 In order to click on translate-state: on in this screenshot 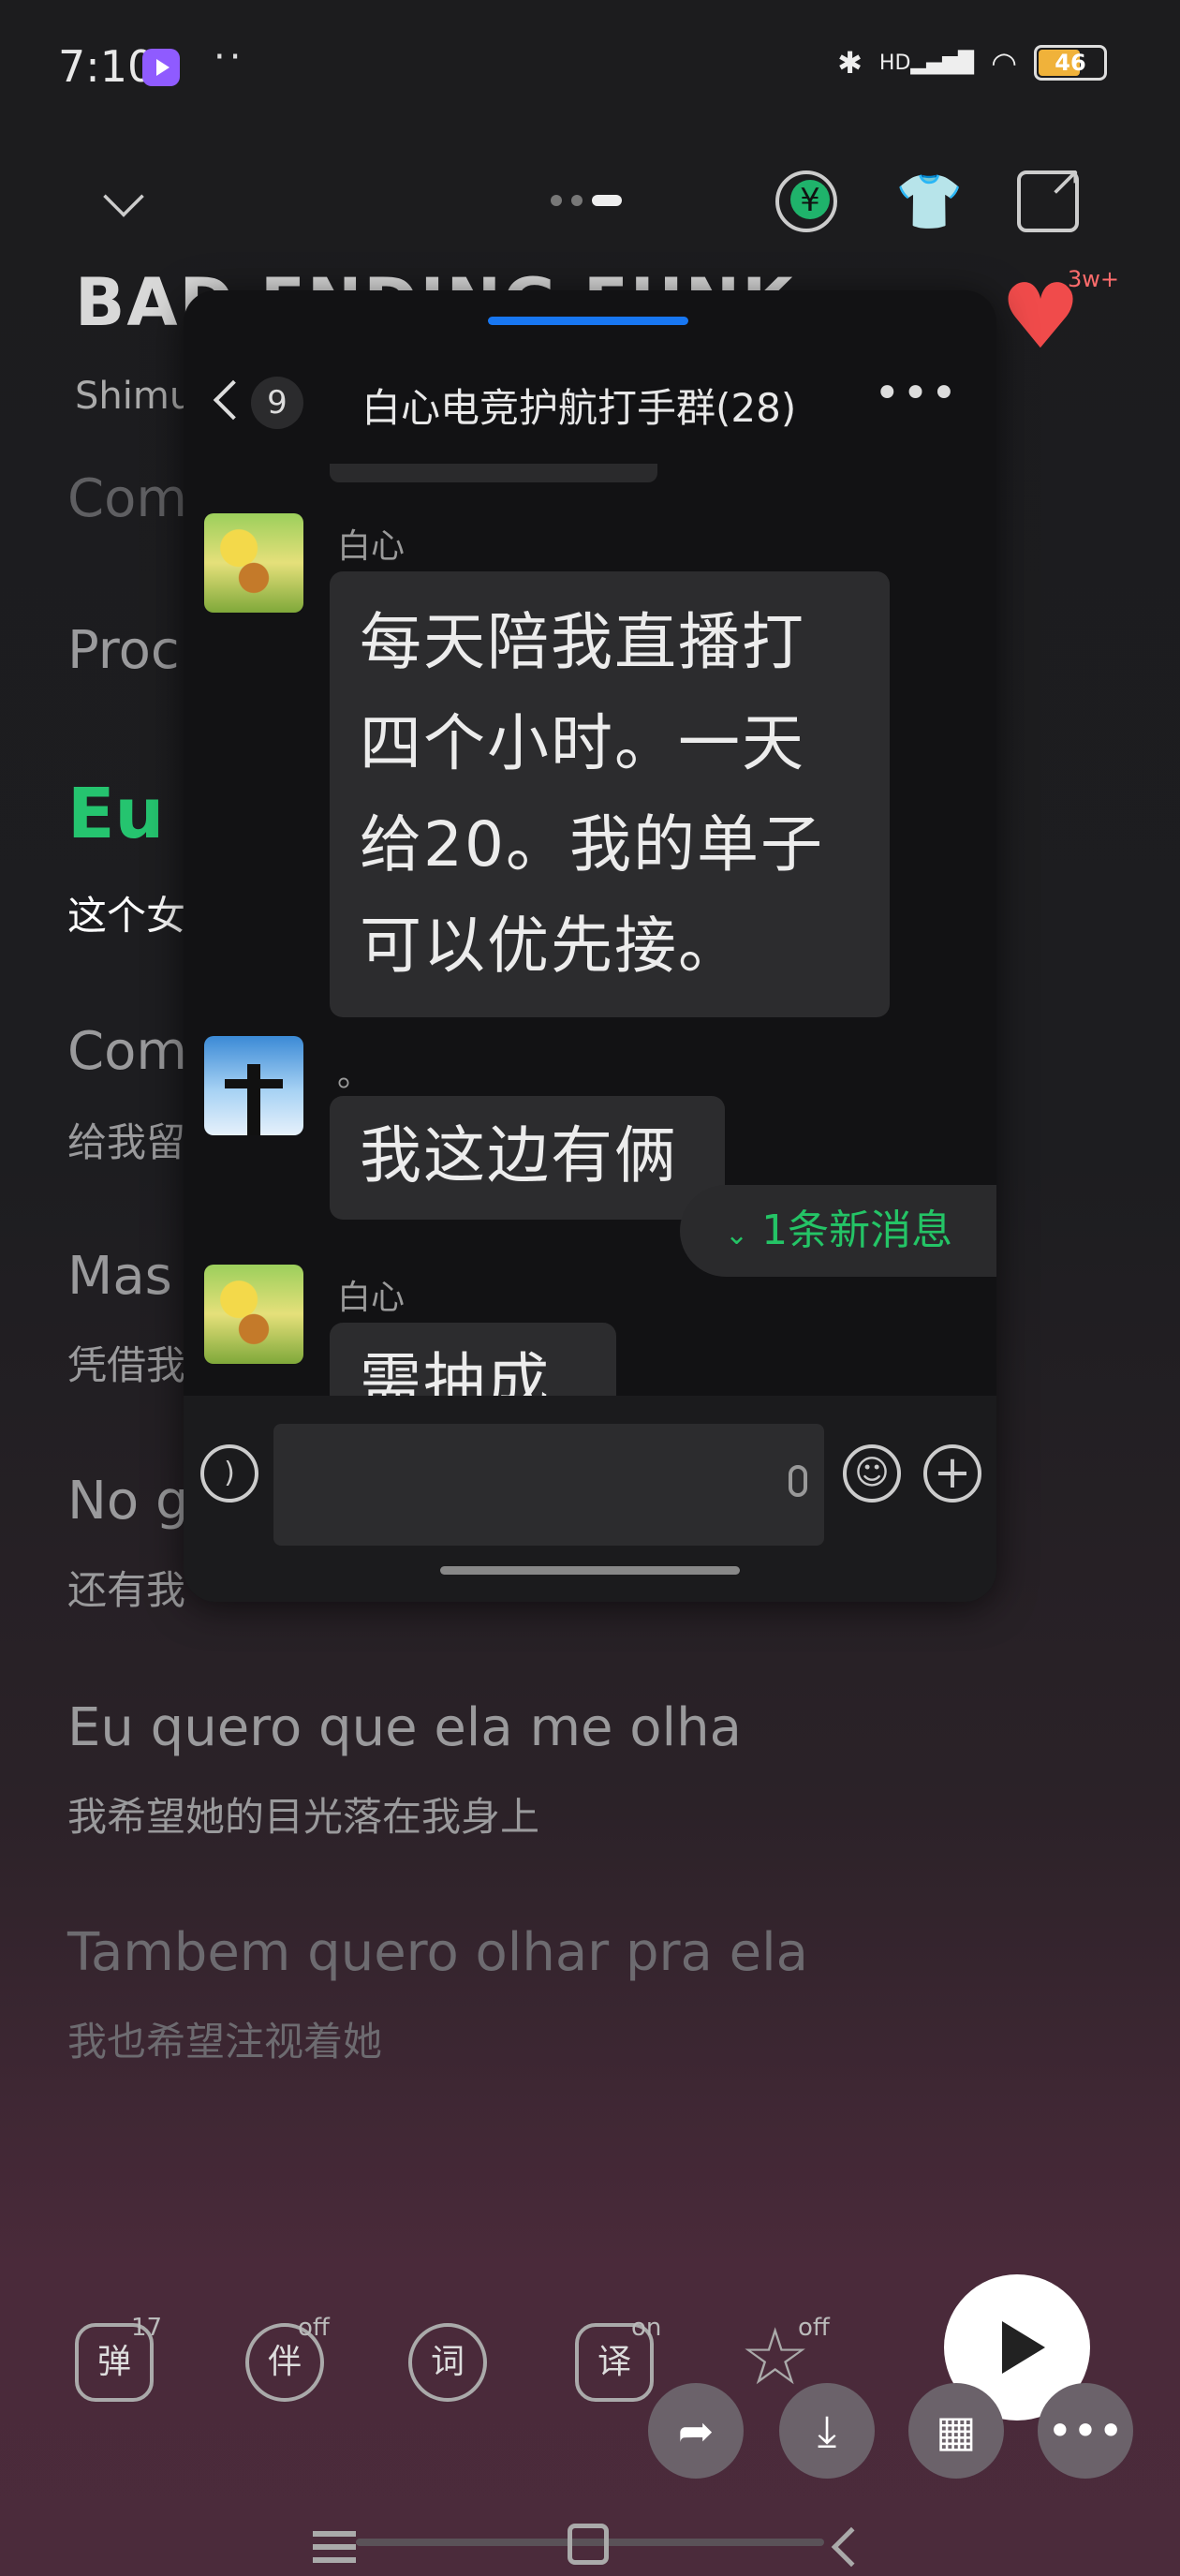, I will do `click(646, 2328)`.